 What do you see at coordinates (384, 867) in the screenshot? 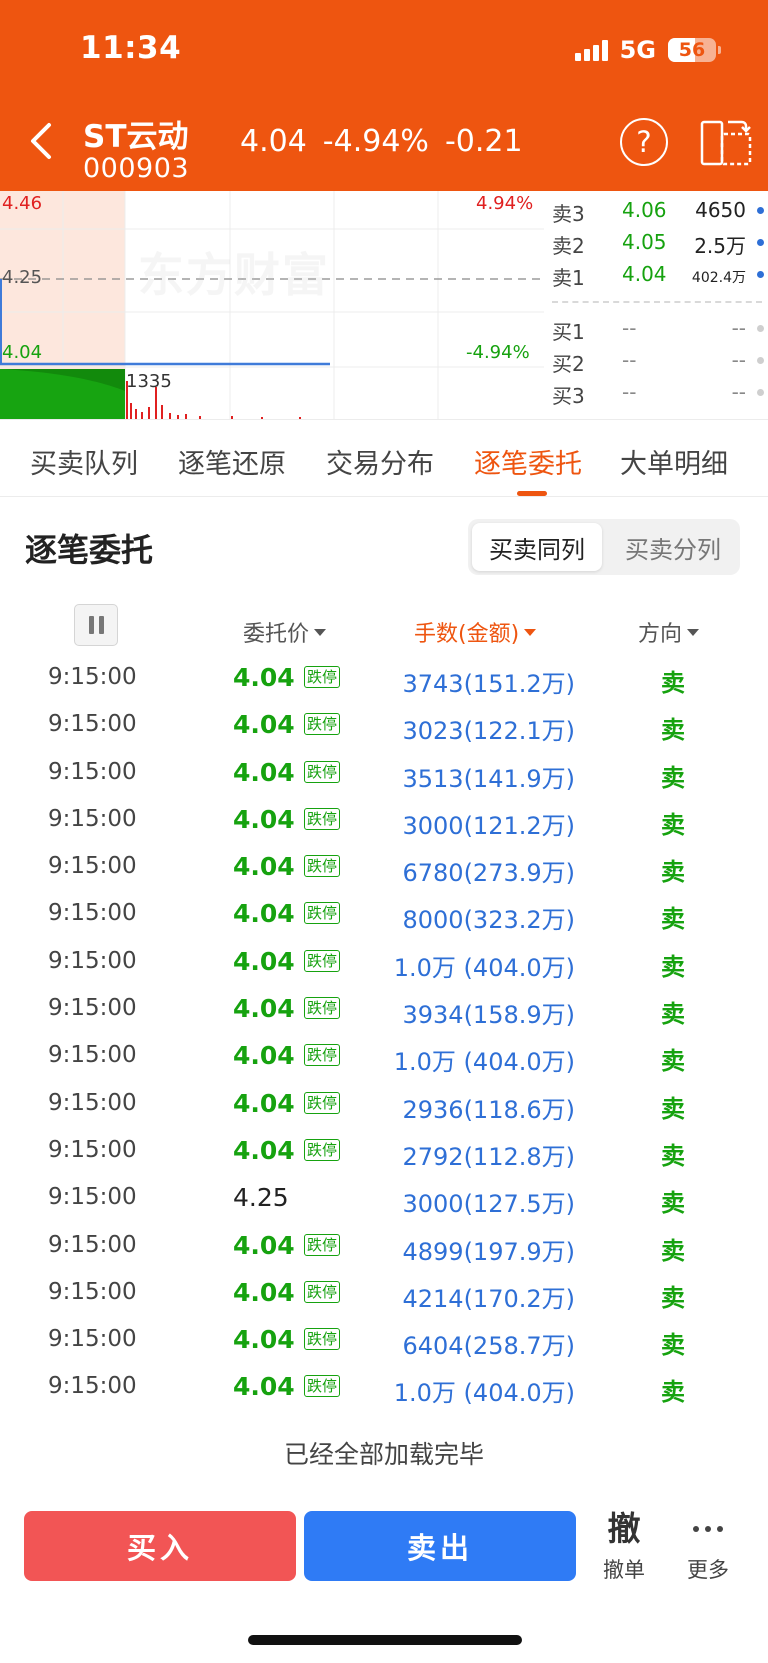
I see `table-row: 9:15:00 4.04 跌停 6780(273.9万) 卖` at bounding box center [384, 867].